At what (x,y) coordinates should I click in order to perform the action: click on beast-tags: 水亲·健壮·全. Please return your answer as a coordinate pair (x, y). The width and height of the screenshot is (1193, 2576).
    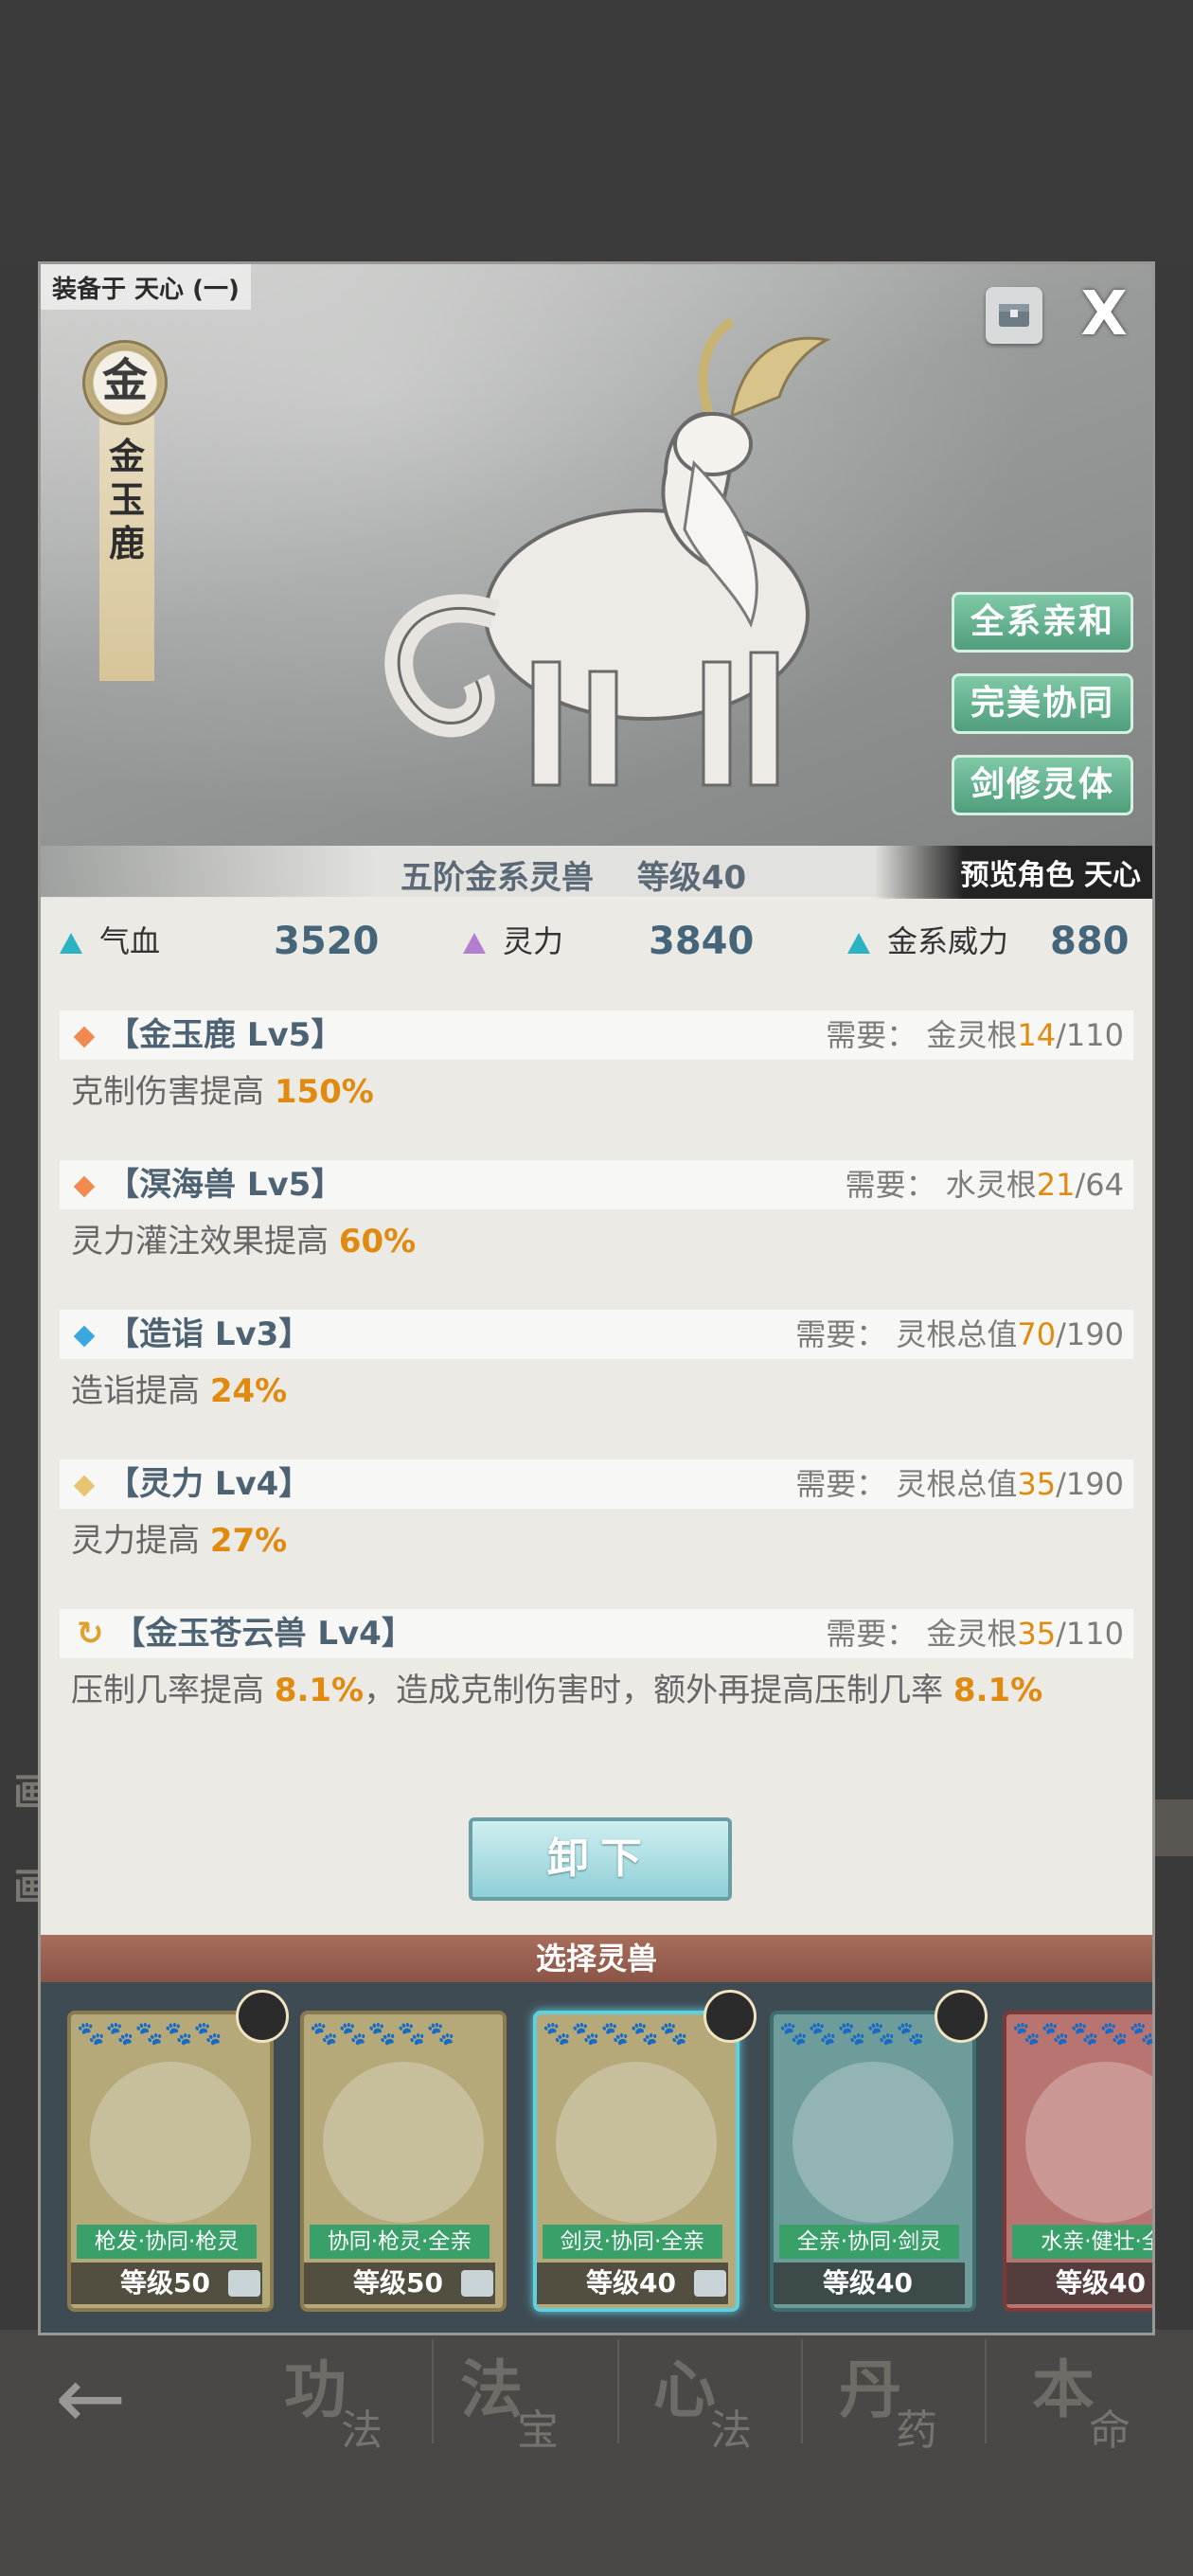
    Looking at the image, I should click on (1082, 2242).